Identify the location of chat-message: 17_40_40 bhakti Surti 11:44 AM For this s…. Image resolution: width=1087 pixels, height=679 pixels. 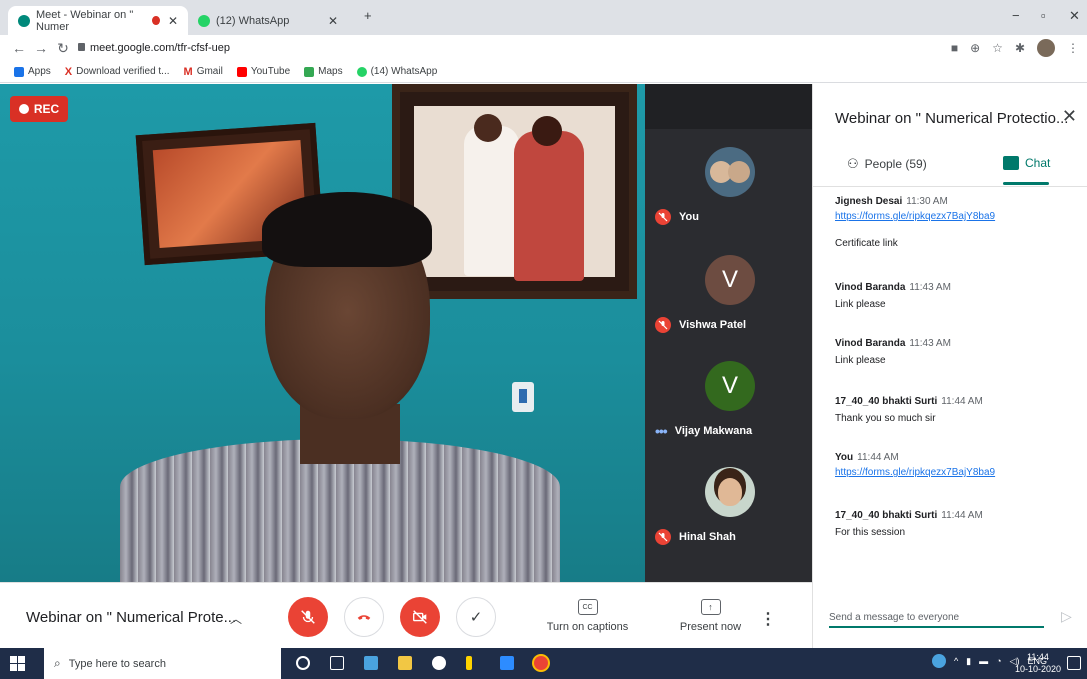
(909, 524).